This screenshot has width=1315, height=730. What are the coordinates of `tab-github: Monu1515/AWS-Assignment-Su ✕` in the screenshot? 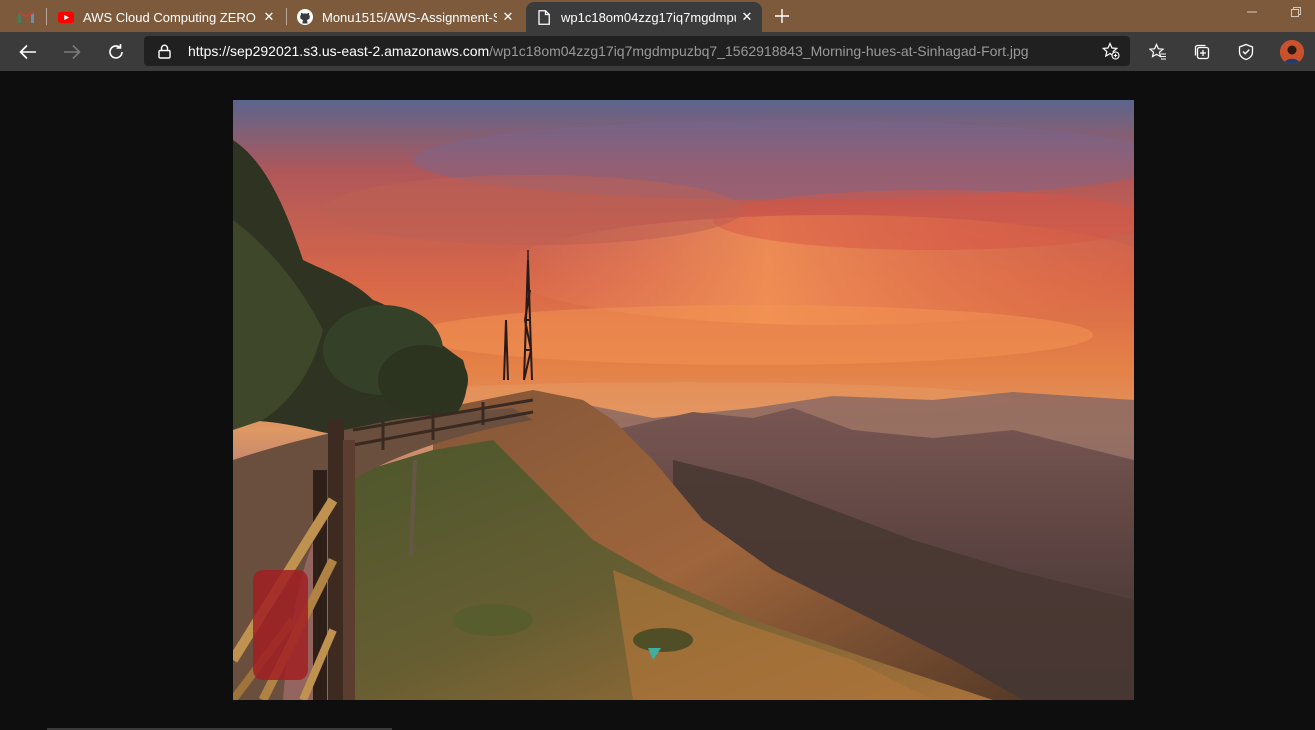 It's located at (405, 17).